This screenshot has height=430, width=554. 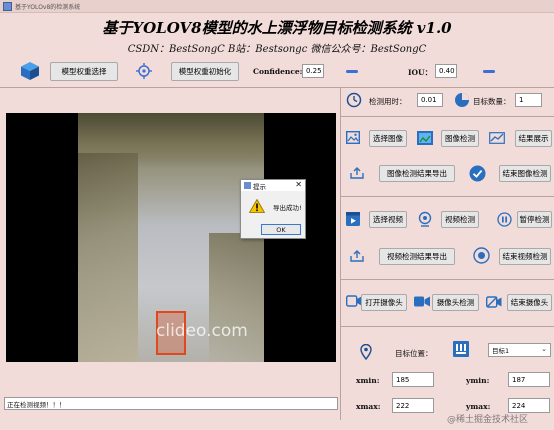 I want to click on stop-video-detect-button: 结束视频检测, so click(x=525, y=256).